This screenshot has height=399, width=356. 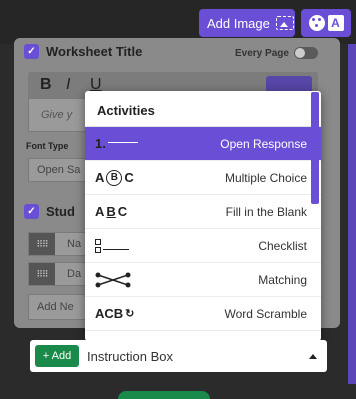 I want to click on student-section-row: ✓ Stud, so click(x=49, y=211).